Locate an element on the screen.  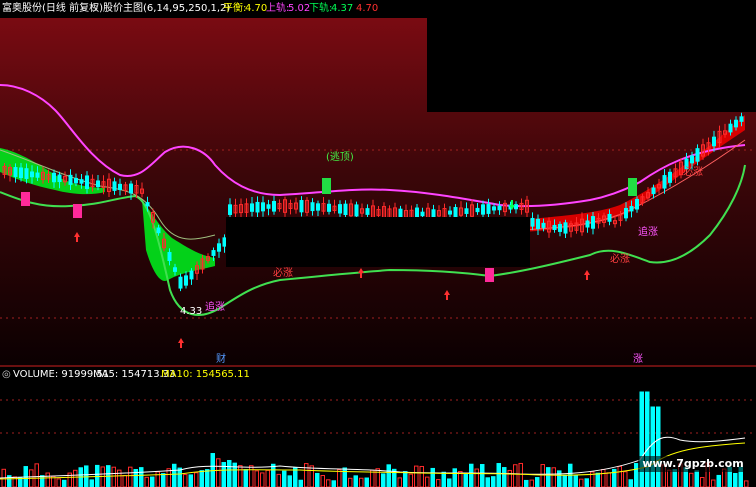
lower-label: 下轨: is located at coordinates (321, 8).